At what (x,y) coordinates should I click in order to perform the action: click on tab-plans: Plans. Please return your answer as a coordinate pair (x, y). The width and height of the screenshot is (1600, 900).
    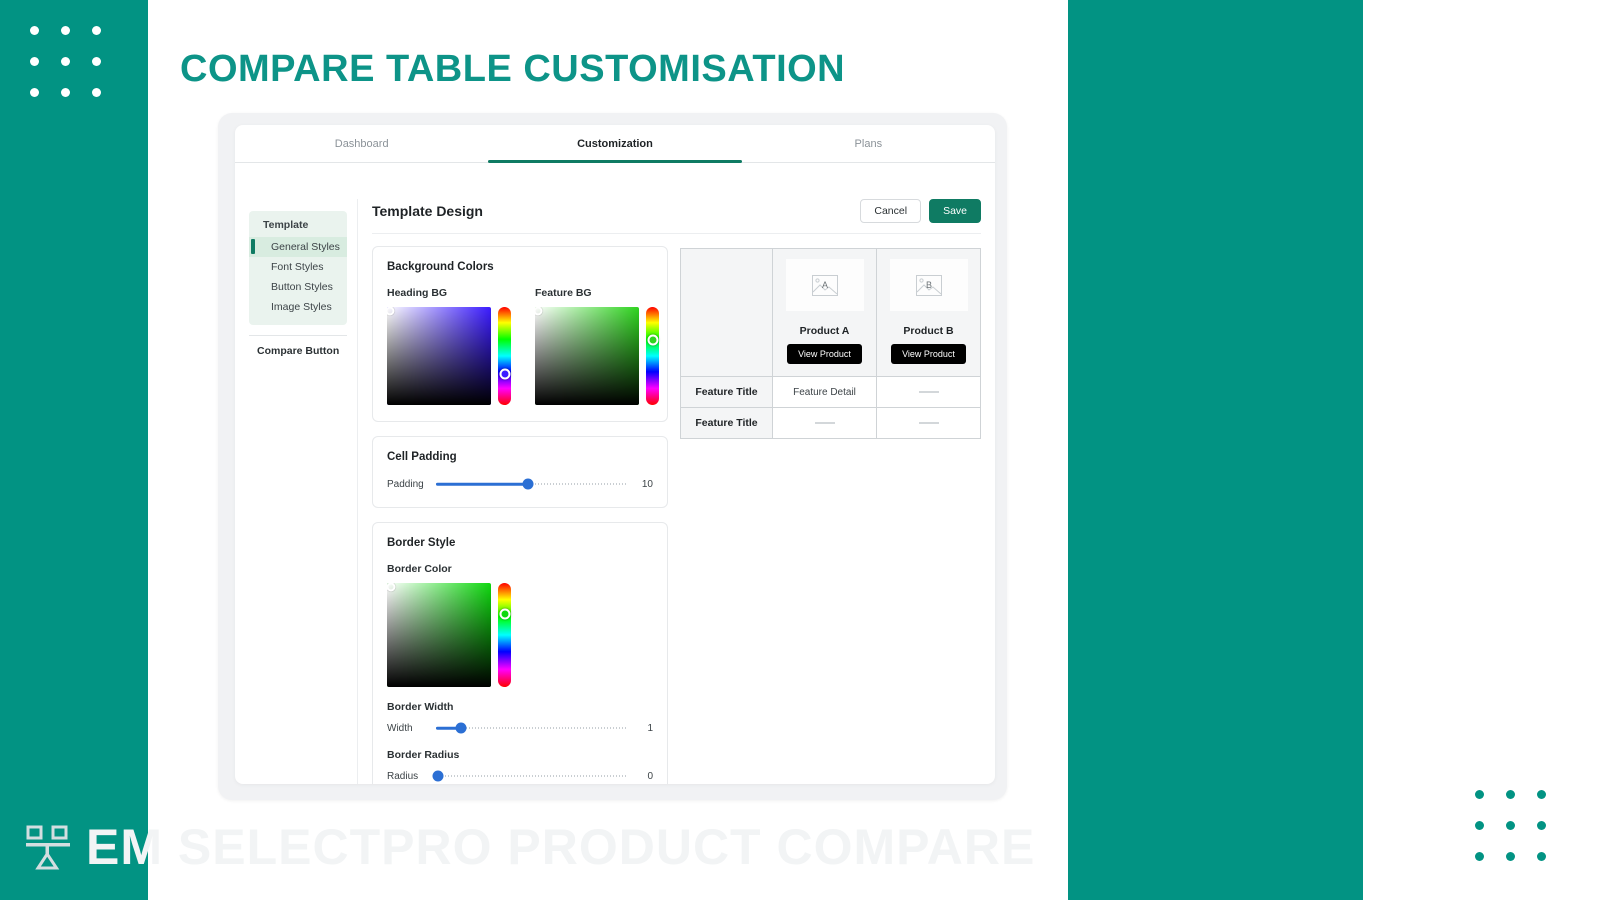
    Looking at the image, I should click on (868, 143).